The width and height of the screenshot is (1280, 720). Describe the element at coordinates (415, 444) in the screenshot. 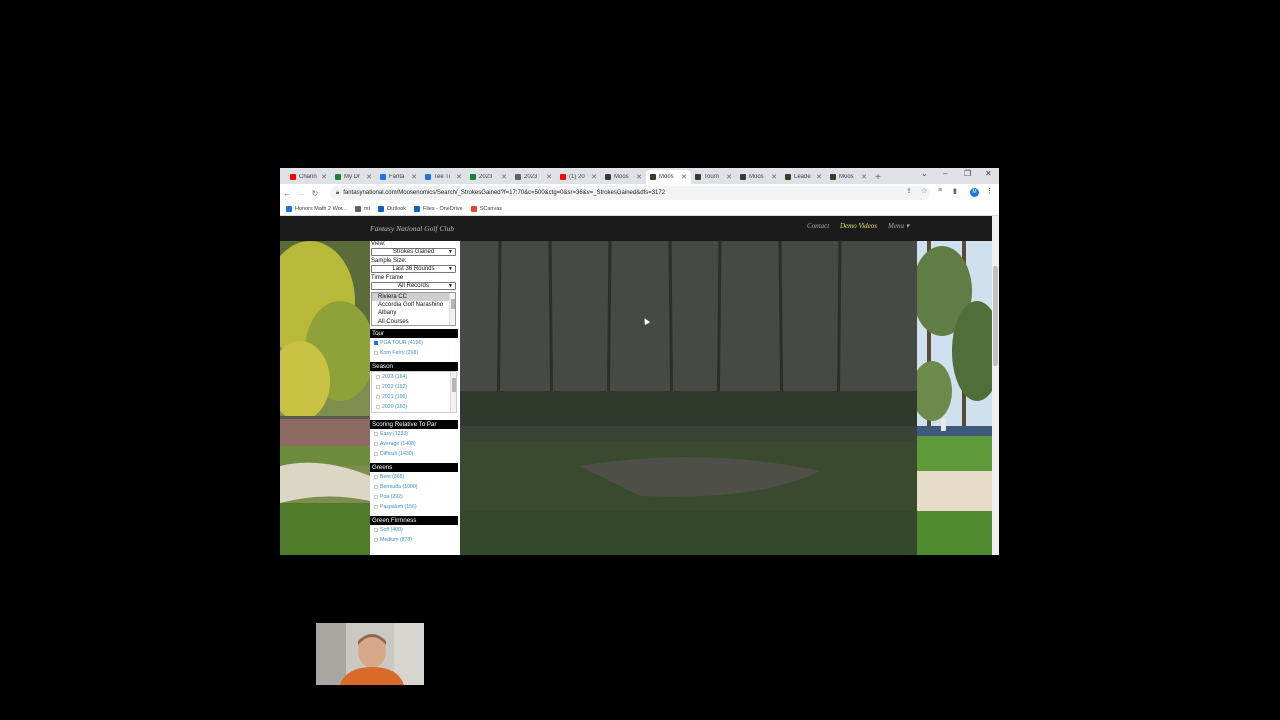

I see `scoring-option: Average (1408)` at that location.